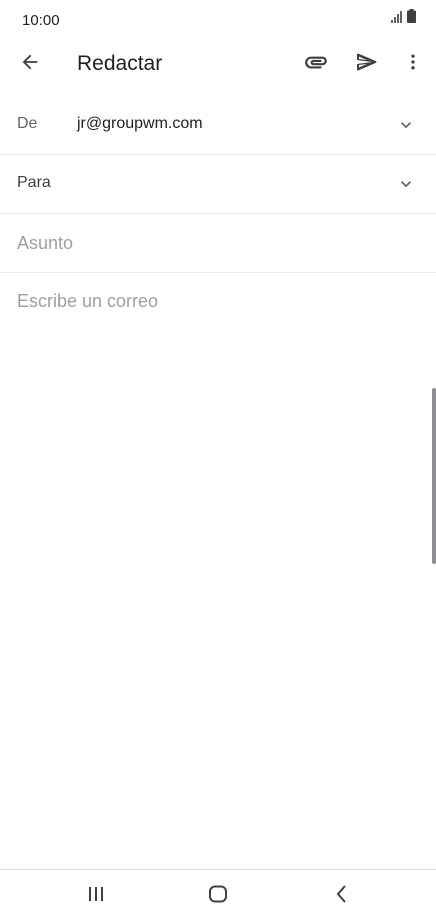 This screenshot has height=921, width=436. I want to click on status-bar: 10:00, so click(218, 21).